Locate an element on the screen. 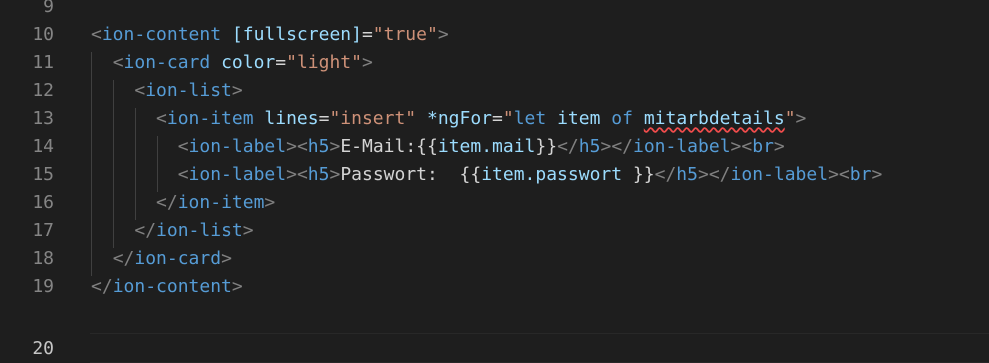 The height and width of the screenshot is (363, 989). code-content: <ion-card color="light"> is located at coordinates (213, 65).